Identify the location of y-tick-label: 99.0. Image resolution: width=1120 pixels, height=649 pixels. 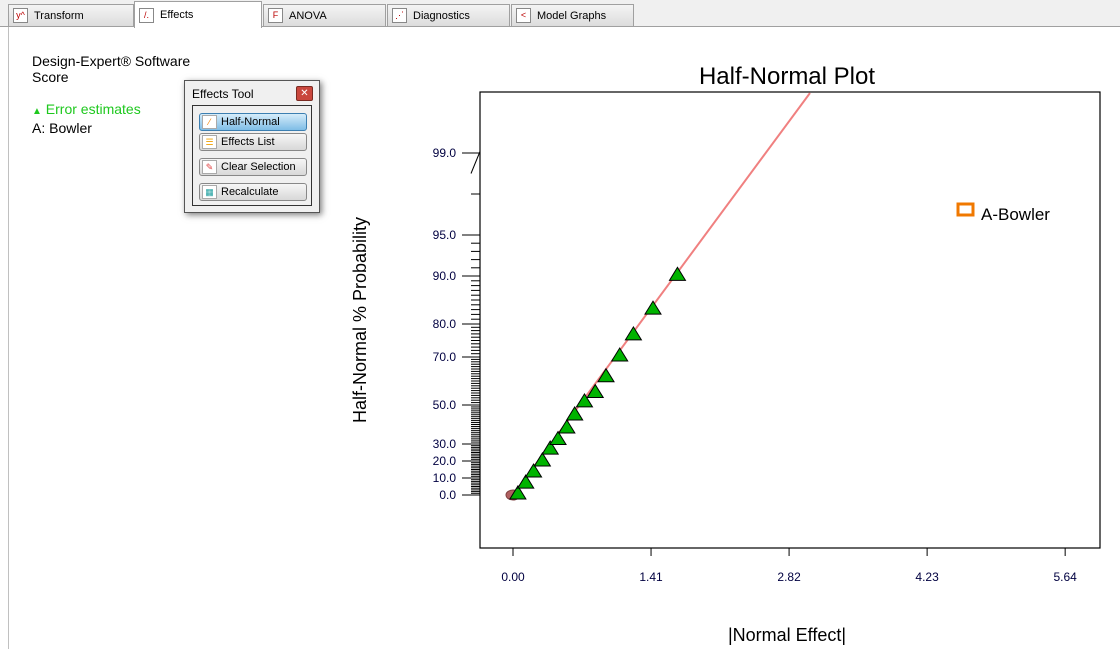
(445, 153).